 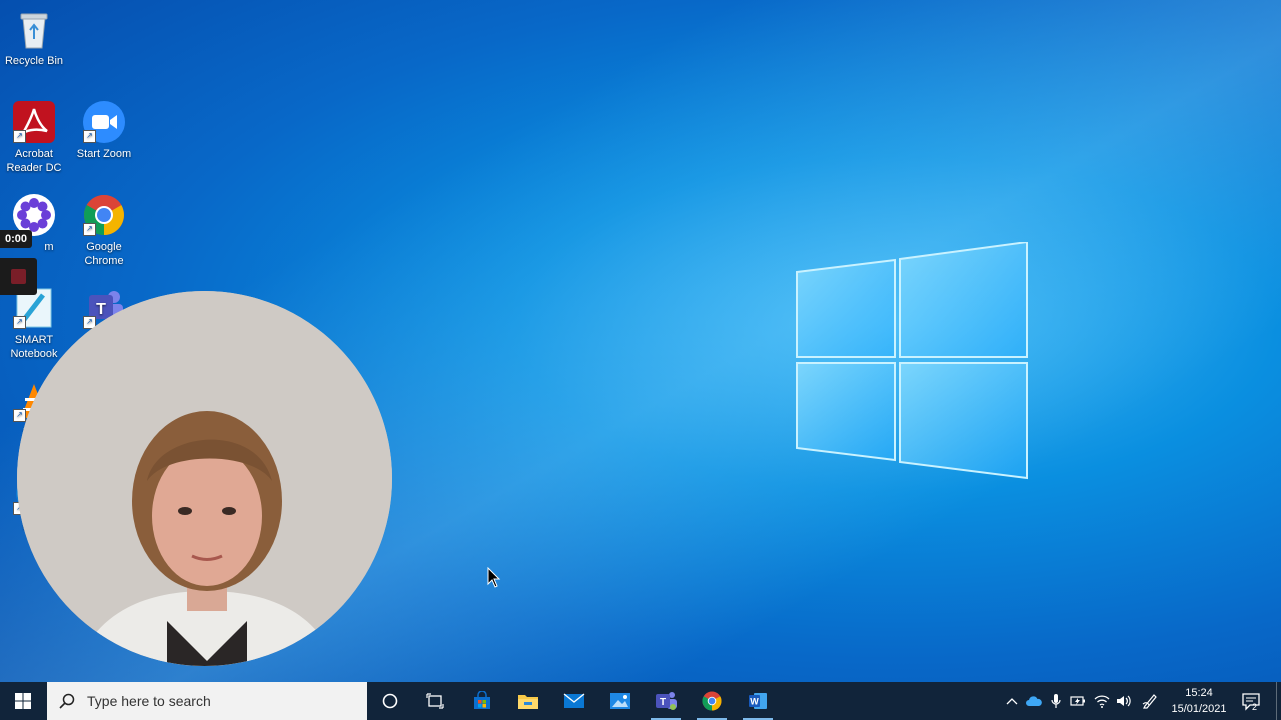 I want to click on tray-battery, so click(x=1078, y=701).